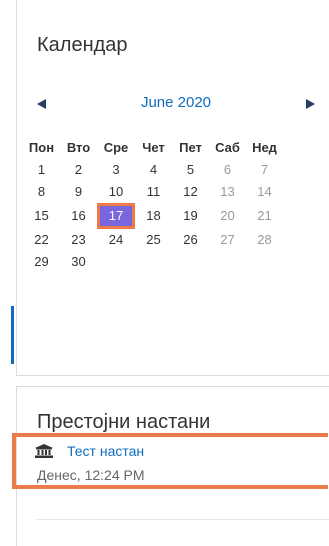  What do you see at coordinates (82, 45) in the screenshot?
I see `calendar-title: Календар` at bounding box center [82, 45].